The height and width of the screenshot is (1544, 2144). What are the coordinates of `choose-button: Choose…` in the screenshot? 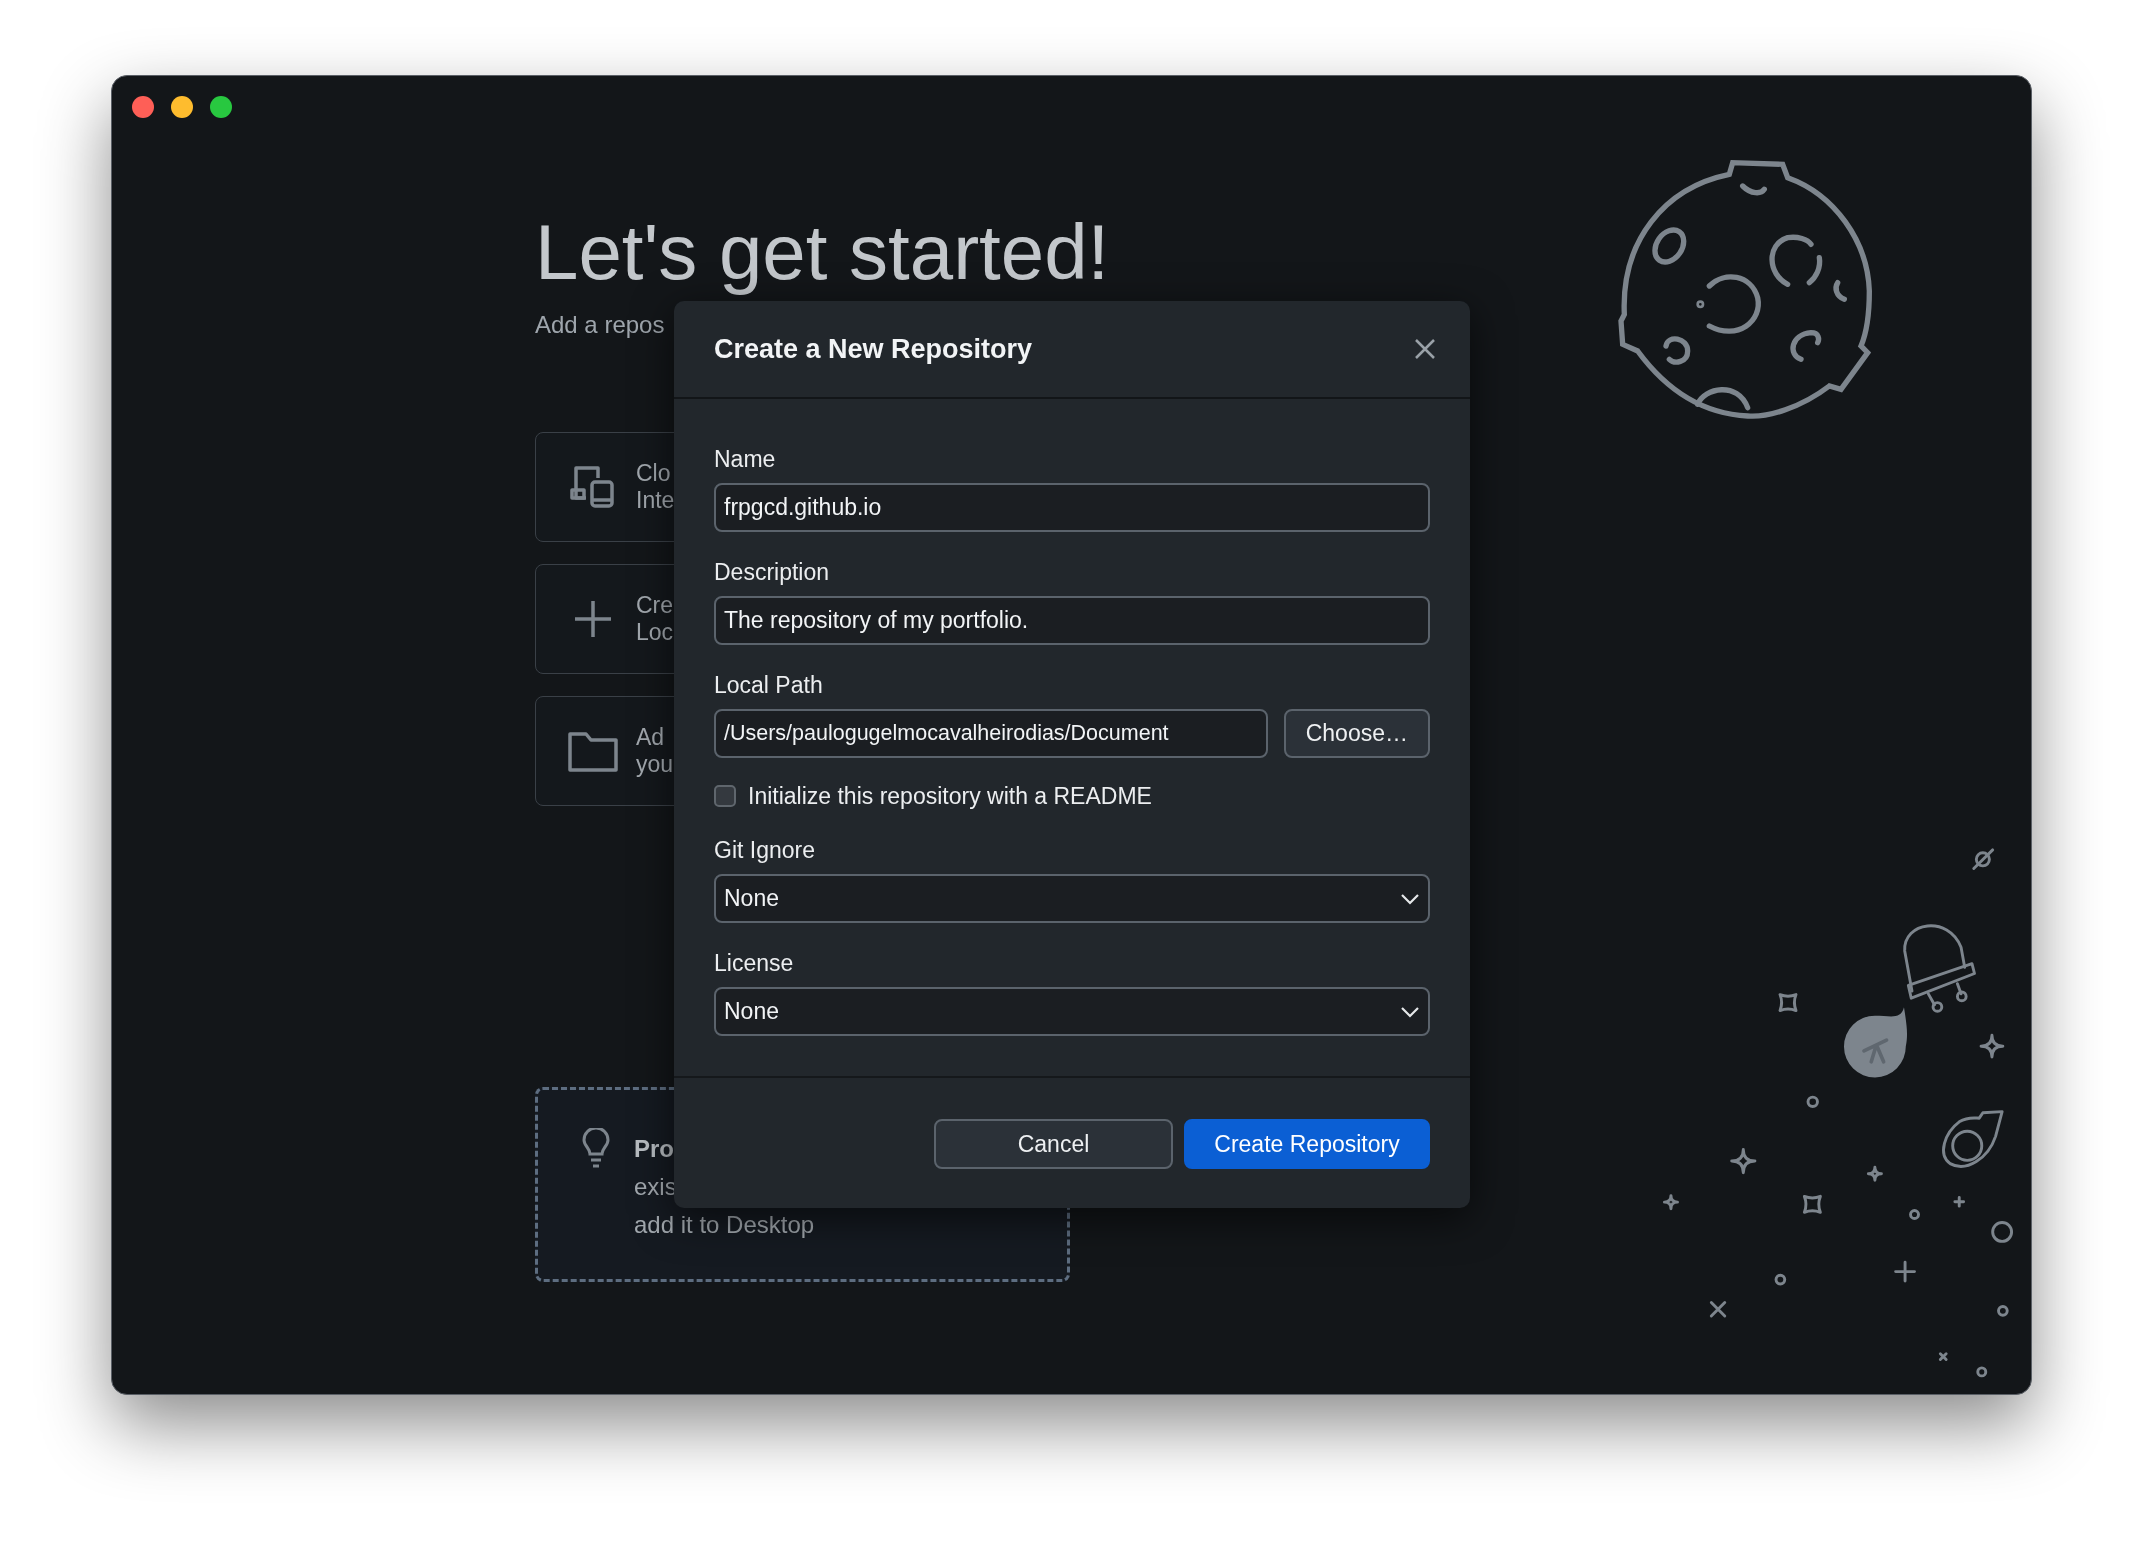 It's located at (1356, 733).